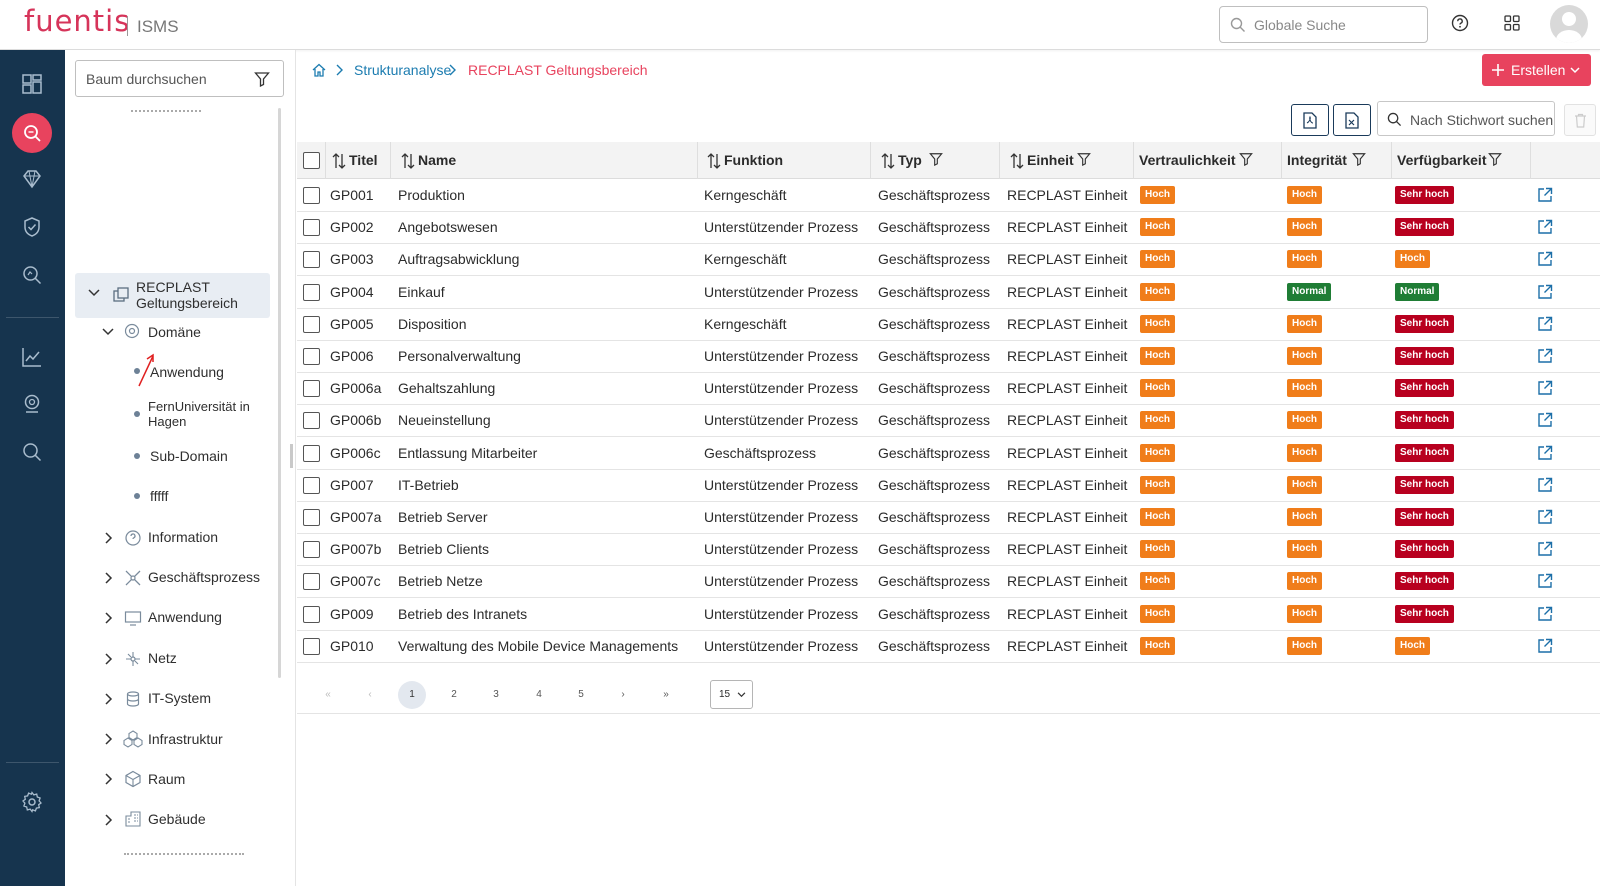 This screenshot has width=1600, height=886. What do you see at coordinates (1466, 118) in the screenshot?
I see `keyword-search-input: Nach Stichwort suchen` at bounding box center [1466, 118].